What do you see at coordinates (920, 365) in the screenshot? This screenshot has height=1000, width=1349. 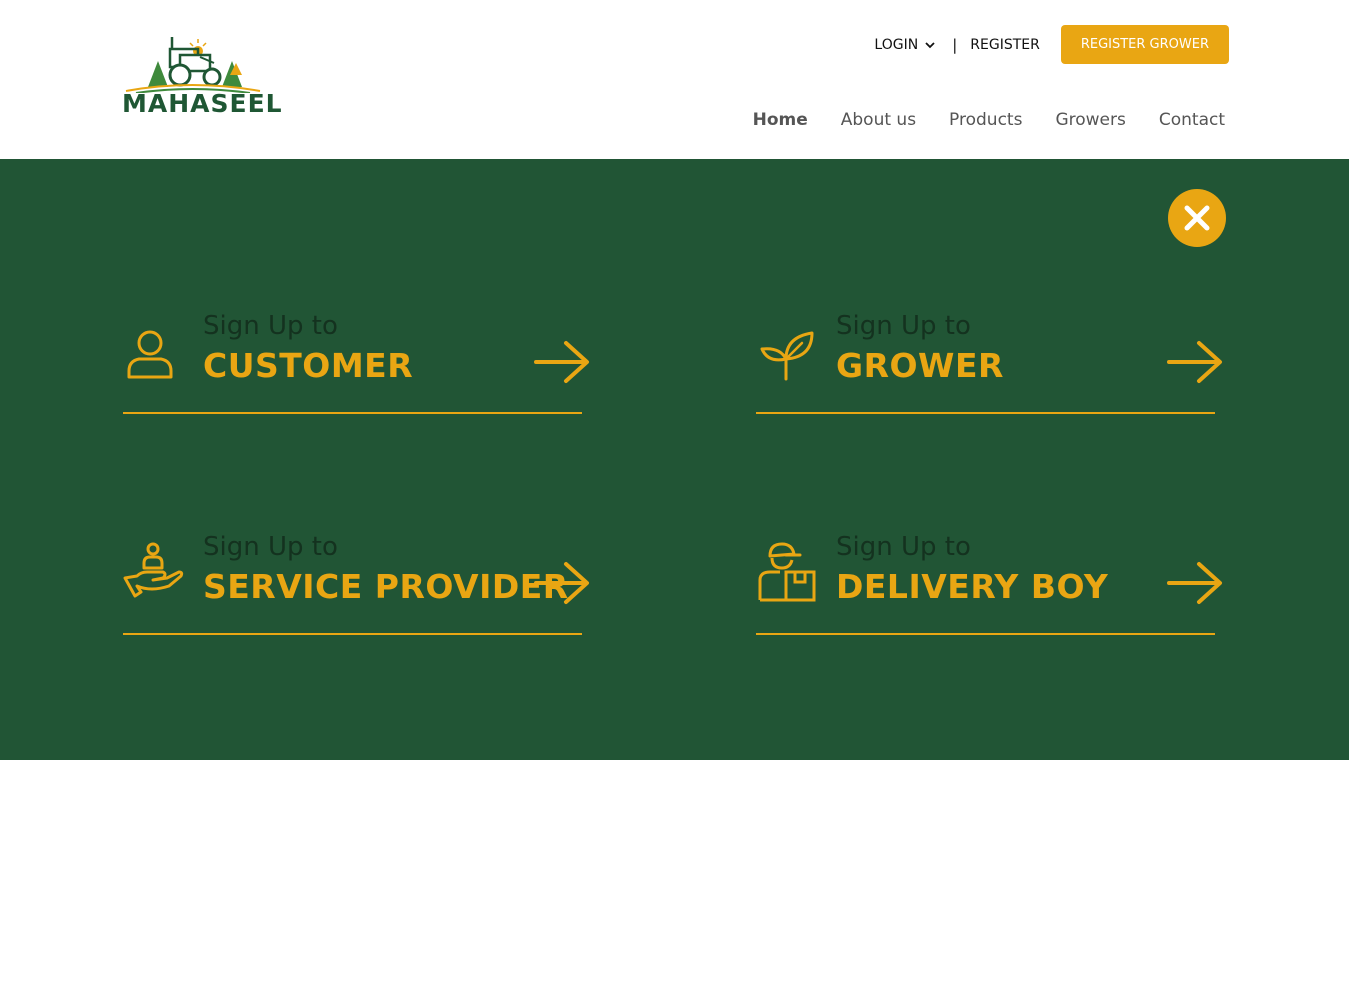 I see `signup-grower-label: GROWER` at bounding box center [920, 365].